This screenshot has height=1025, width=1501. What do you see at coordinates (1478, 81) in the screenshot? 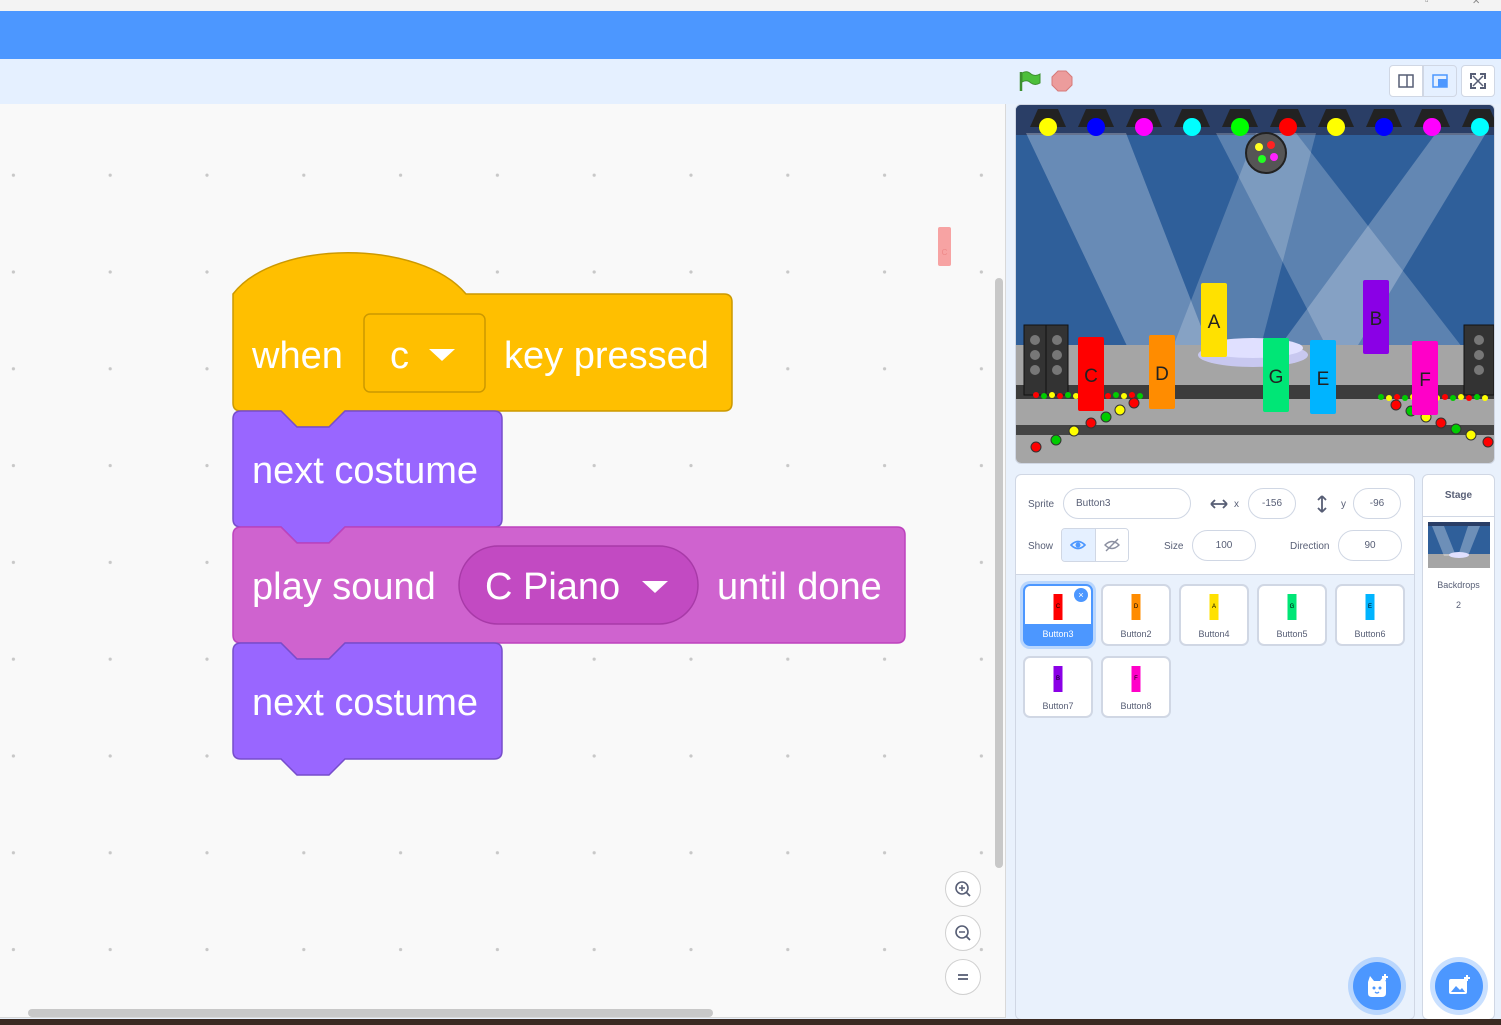
I see `fullscreen-button` at bounding box center [1478, 81].